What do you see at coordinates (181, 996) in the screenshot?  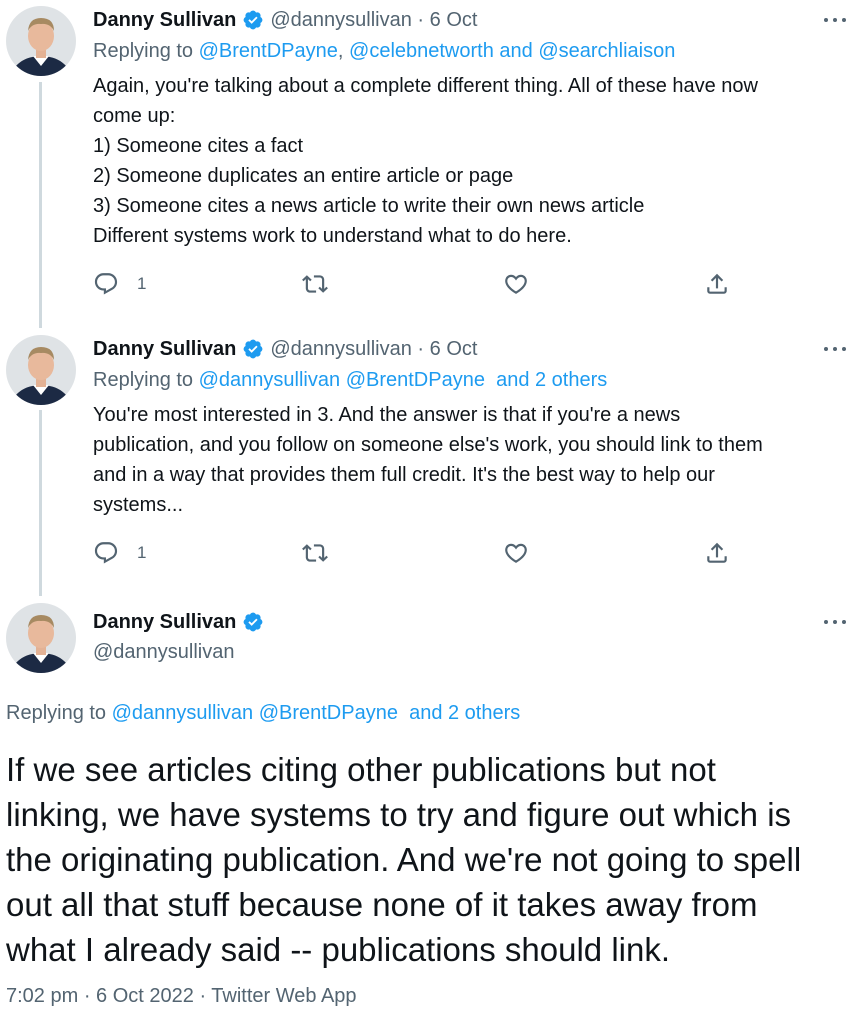 I see `tweet-timestamp: 7:02 pm · 6 Oct 2022 · Twitter Web App` at bounding box center [181, 996].